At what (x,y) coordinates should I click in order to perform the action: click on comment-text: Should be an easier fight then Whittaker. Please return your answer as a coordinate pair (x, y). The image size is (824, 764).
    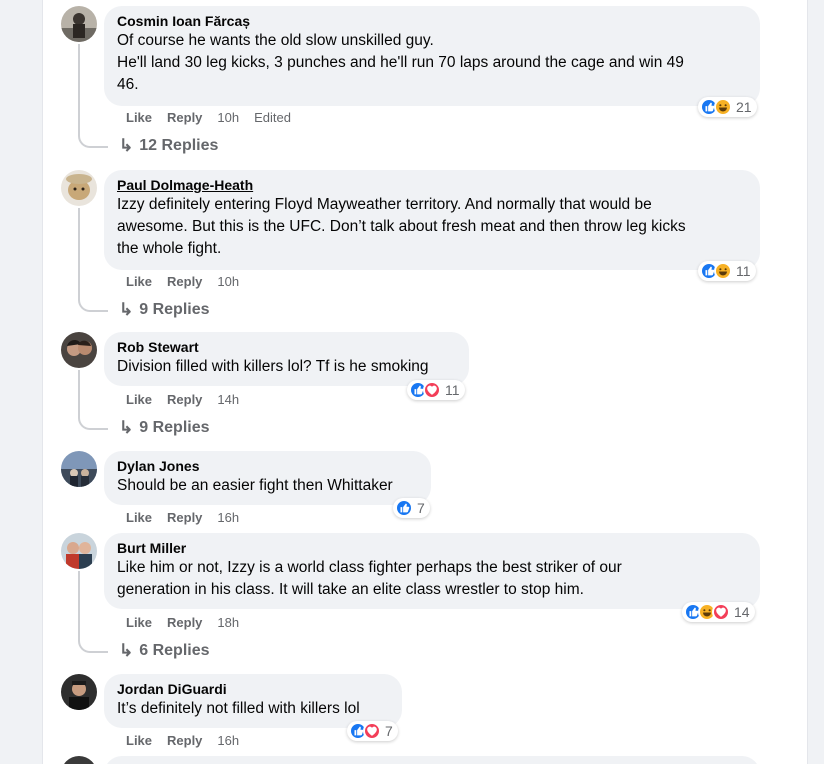
    Looking at the image, I should click on (255, 485).